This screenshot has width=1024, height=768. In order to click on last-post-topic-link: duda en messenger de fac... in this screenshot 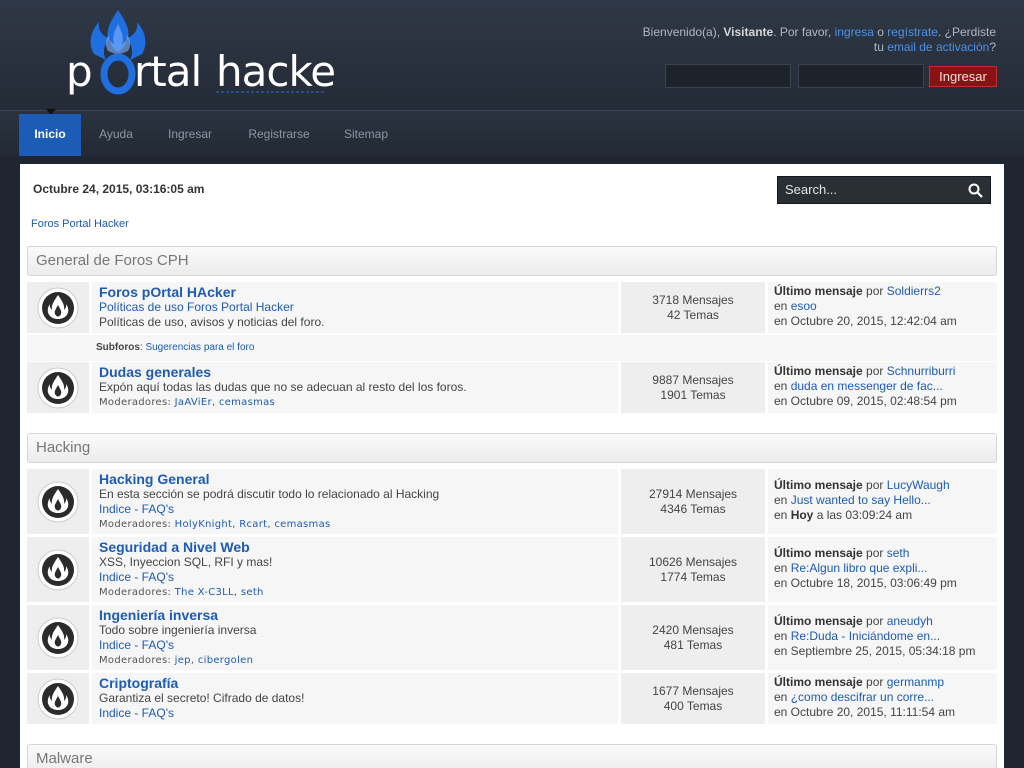, I will do `click(867, 386)`.